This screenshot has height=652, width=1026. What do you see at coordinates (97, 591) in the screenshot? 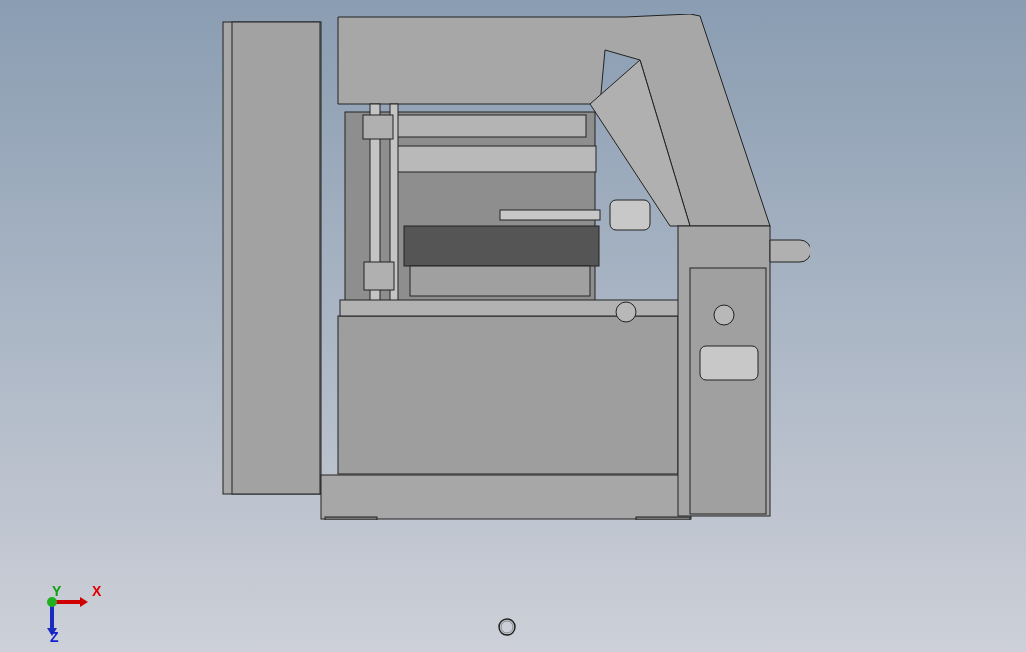
I see `axis-label: X` at bounding box center [97, 591].